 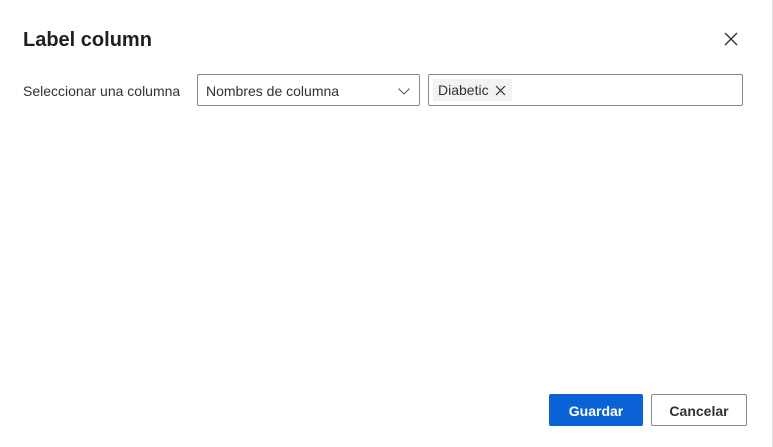 What do you see at coordinates (87, 40) in the screenshot?
I see `dialog-title: Label column` at bounding box center [87, 40].